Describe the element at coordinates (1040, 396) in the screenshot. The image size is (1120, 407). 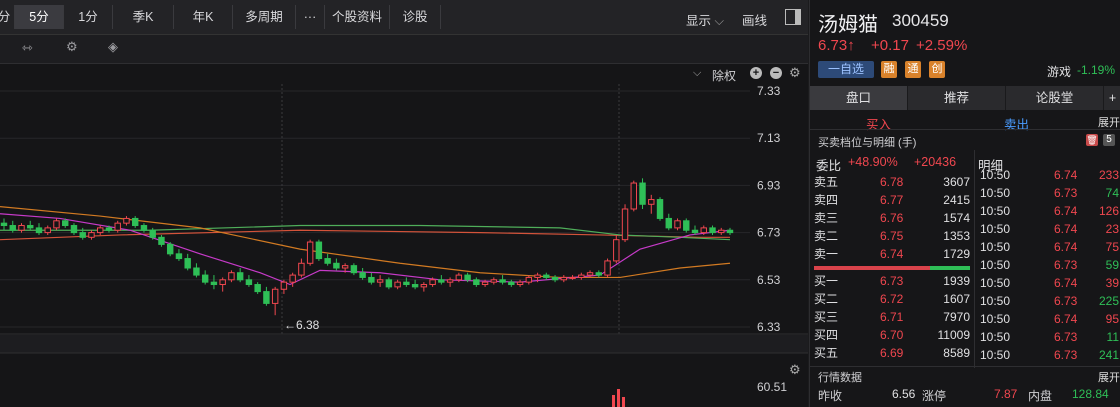
I see `inner-volume-label: 内盘` at that location.